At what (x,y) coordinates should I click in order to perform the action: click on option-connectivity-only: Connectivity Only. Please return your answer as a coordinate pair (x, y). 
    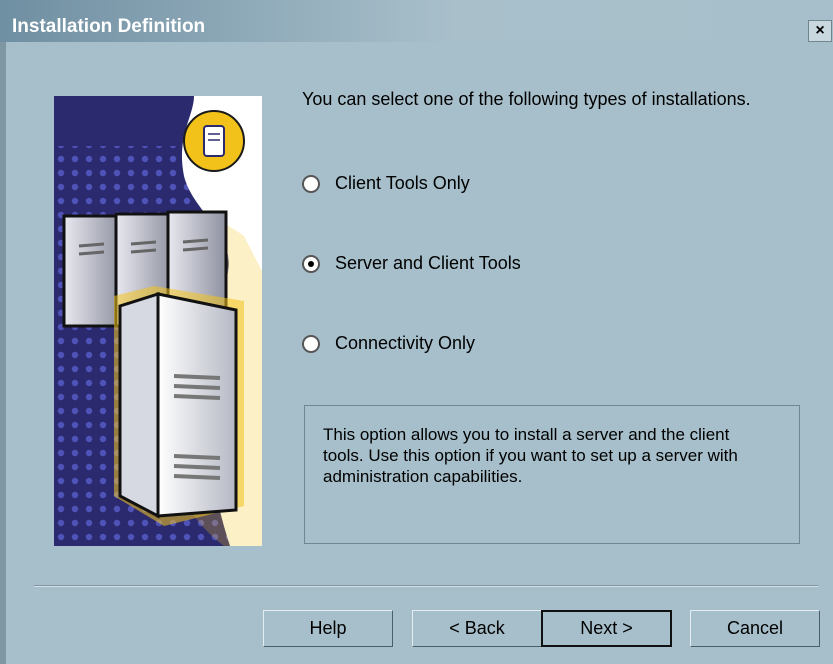
    Looking at the image, I should click on (388, 343).